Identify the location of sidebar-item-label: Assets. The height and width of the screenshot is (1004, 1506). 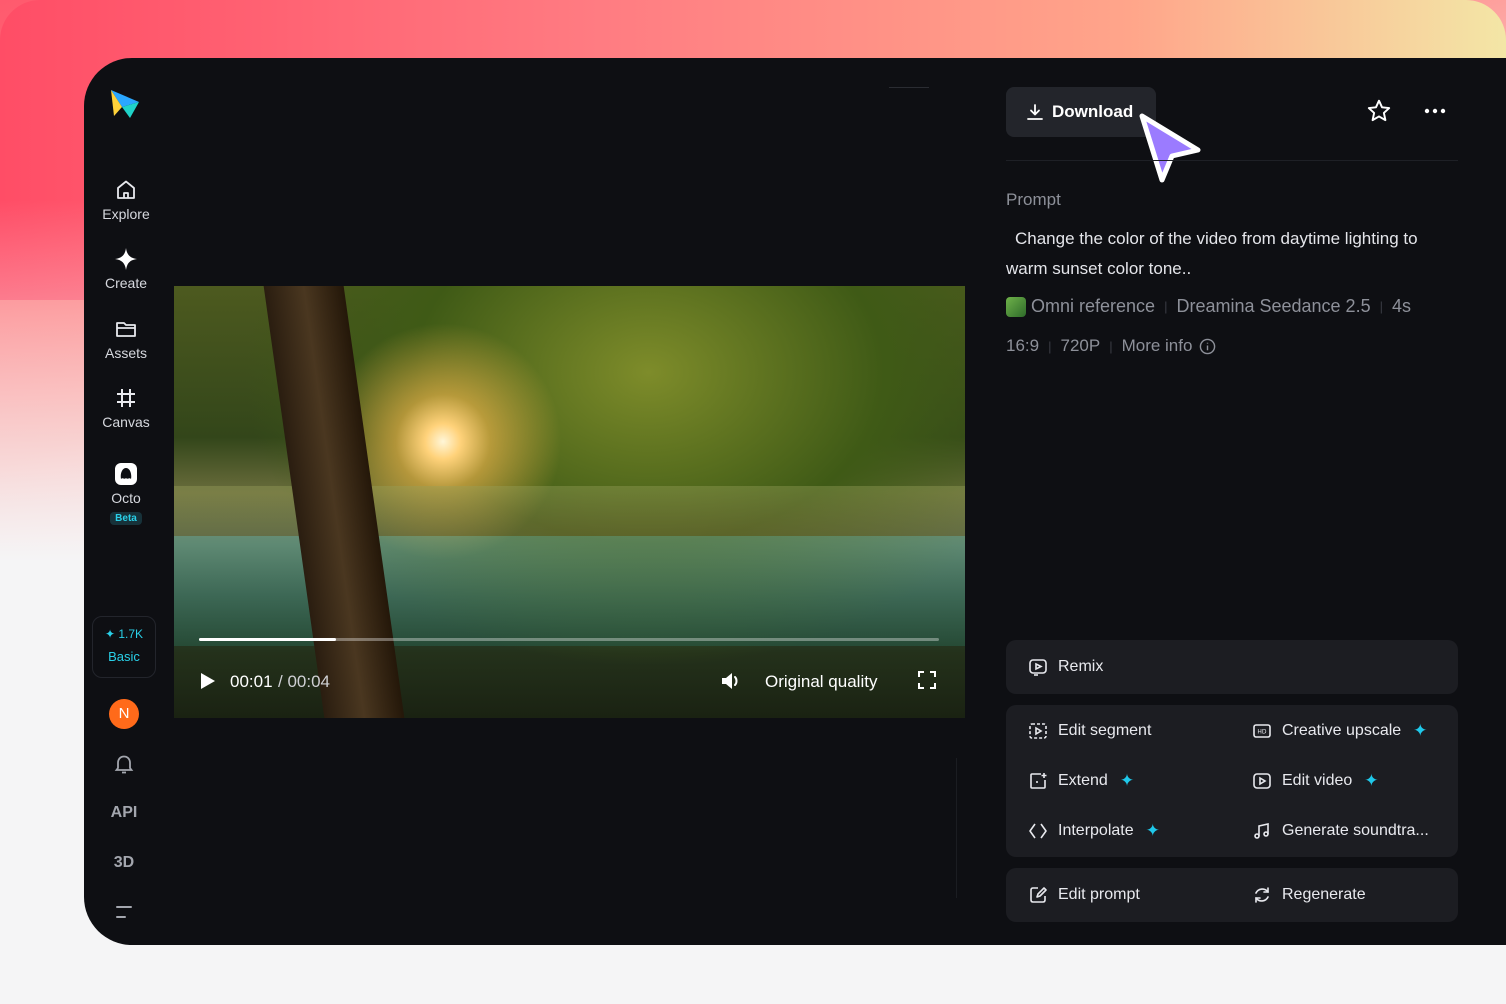
(125, 353).